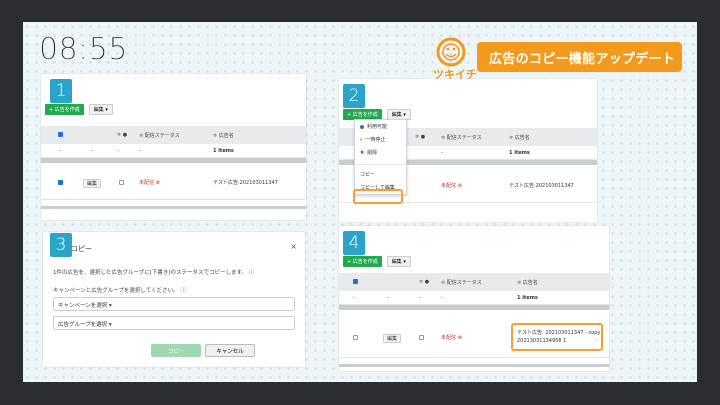 This screenshot has height=405, width=720. I want to click on cancel-button: キャンセル, so click(230, 350).